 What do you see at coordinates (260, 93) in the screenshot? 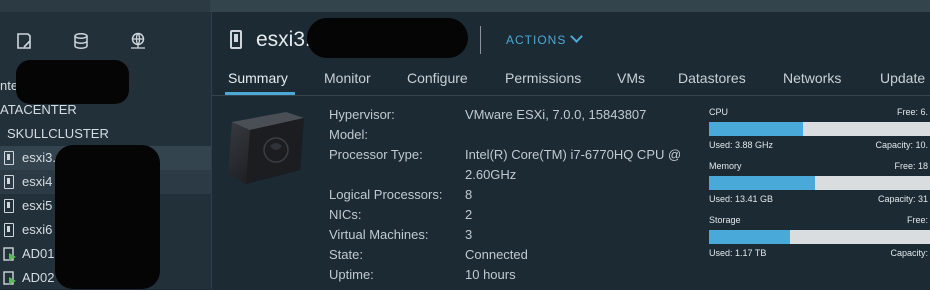
I see `active-tab-indicator` at bounding box center [260, 93].